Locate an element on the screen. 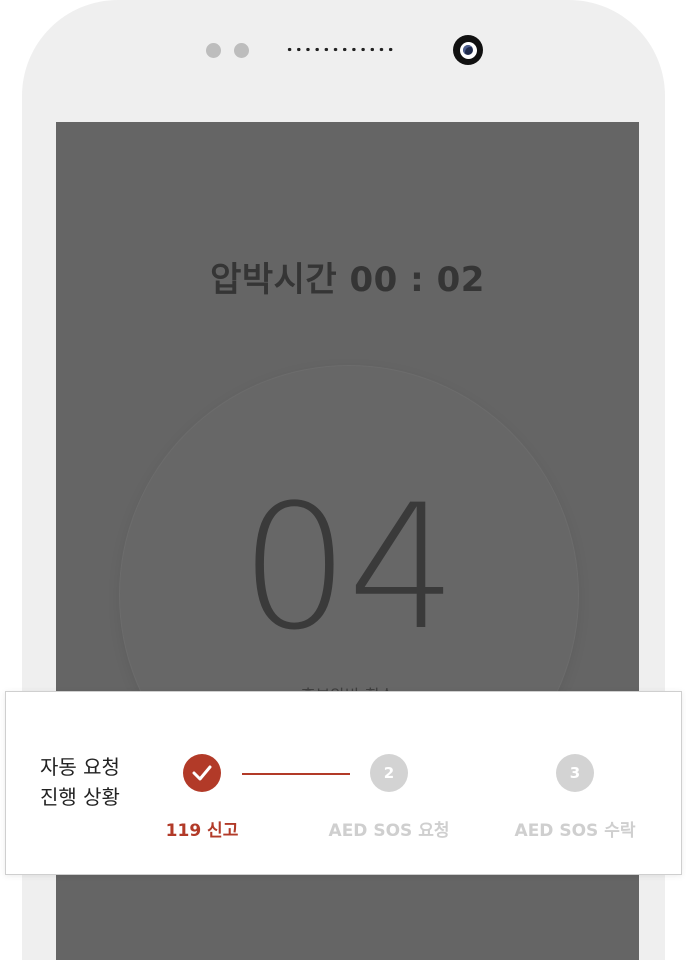  step-2-number: 2 is located at coordinates (389, 773).